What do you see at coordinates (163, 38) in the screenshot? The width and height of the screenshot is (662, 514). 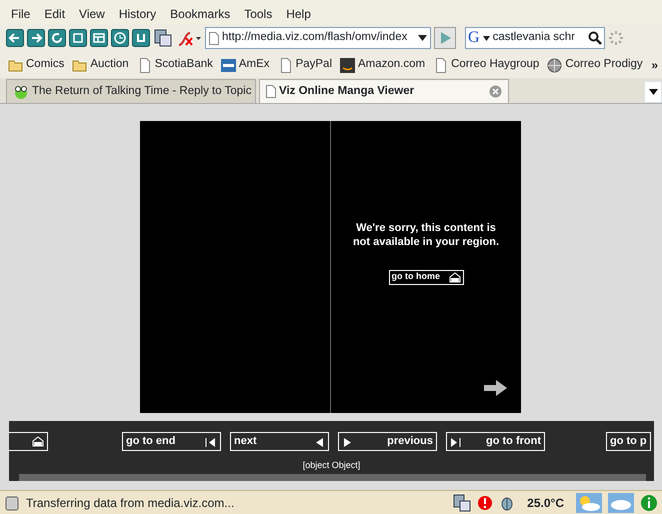 I see `documents-icon` at bounding box center [163, 38].